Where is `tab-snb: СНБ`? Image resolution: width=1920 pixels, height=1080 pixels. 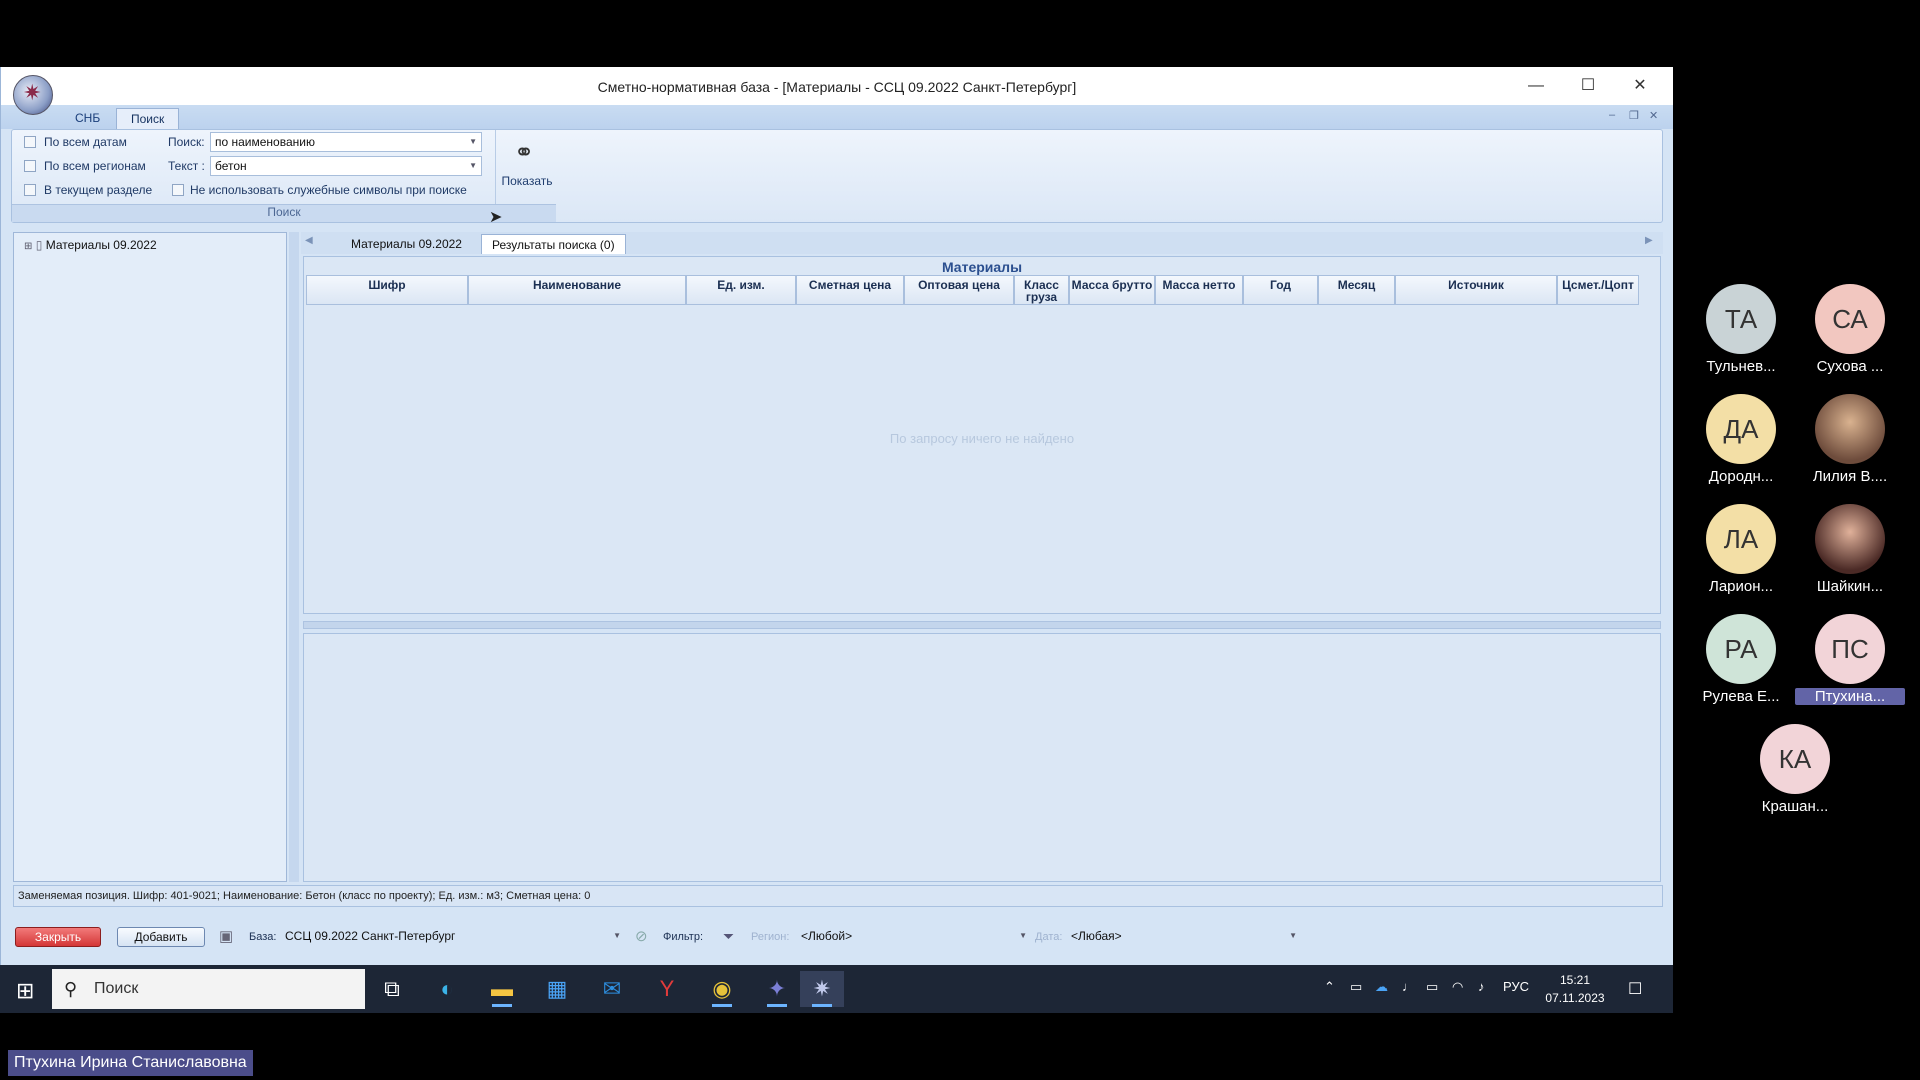 tab-snb: СНБ is located at coordinates (87, 118).